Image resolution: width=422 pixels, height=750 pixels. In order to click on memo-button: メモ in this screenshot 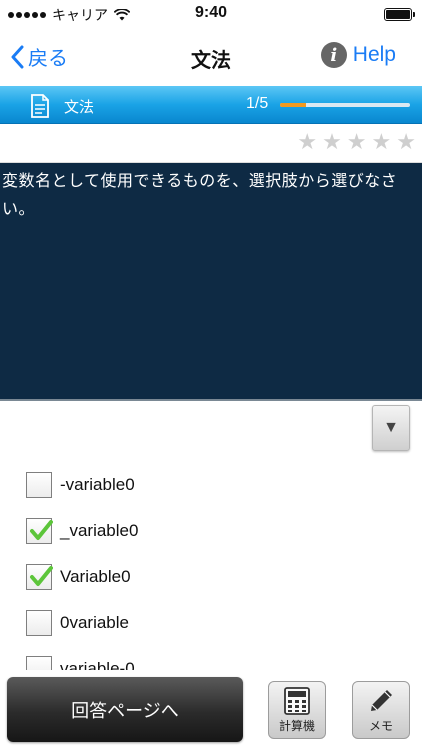, I will do `click(381, 710)`.